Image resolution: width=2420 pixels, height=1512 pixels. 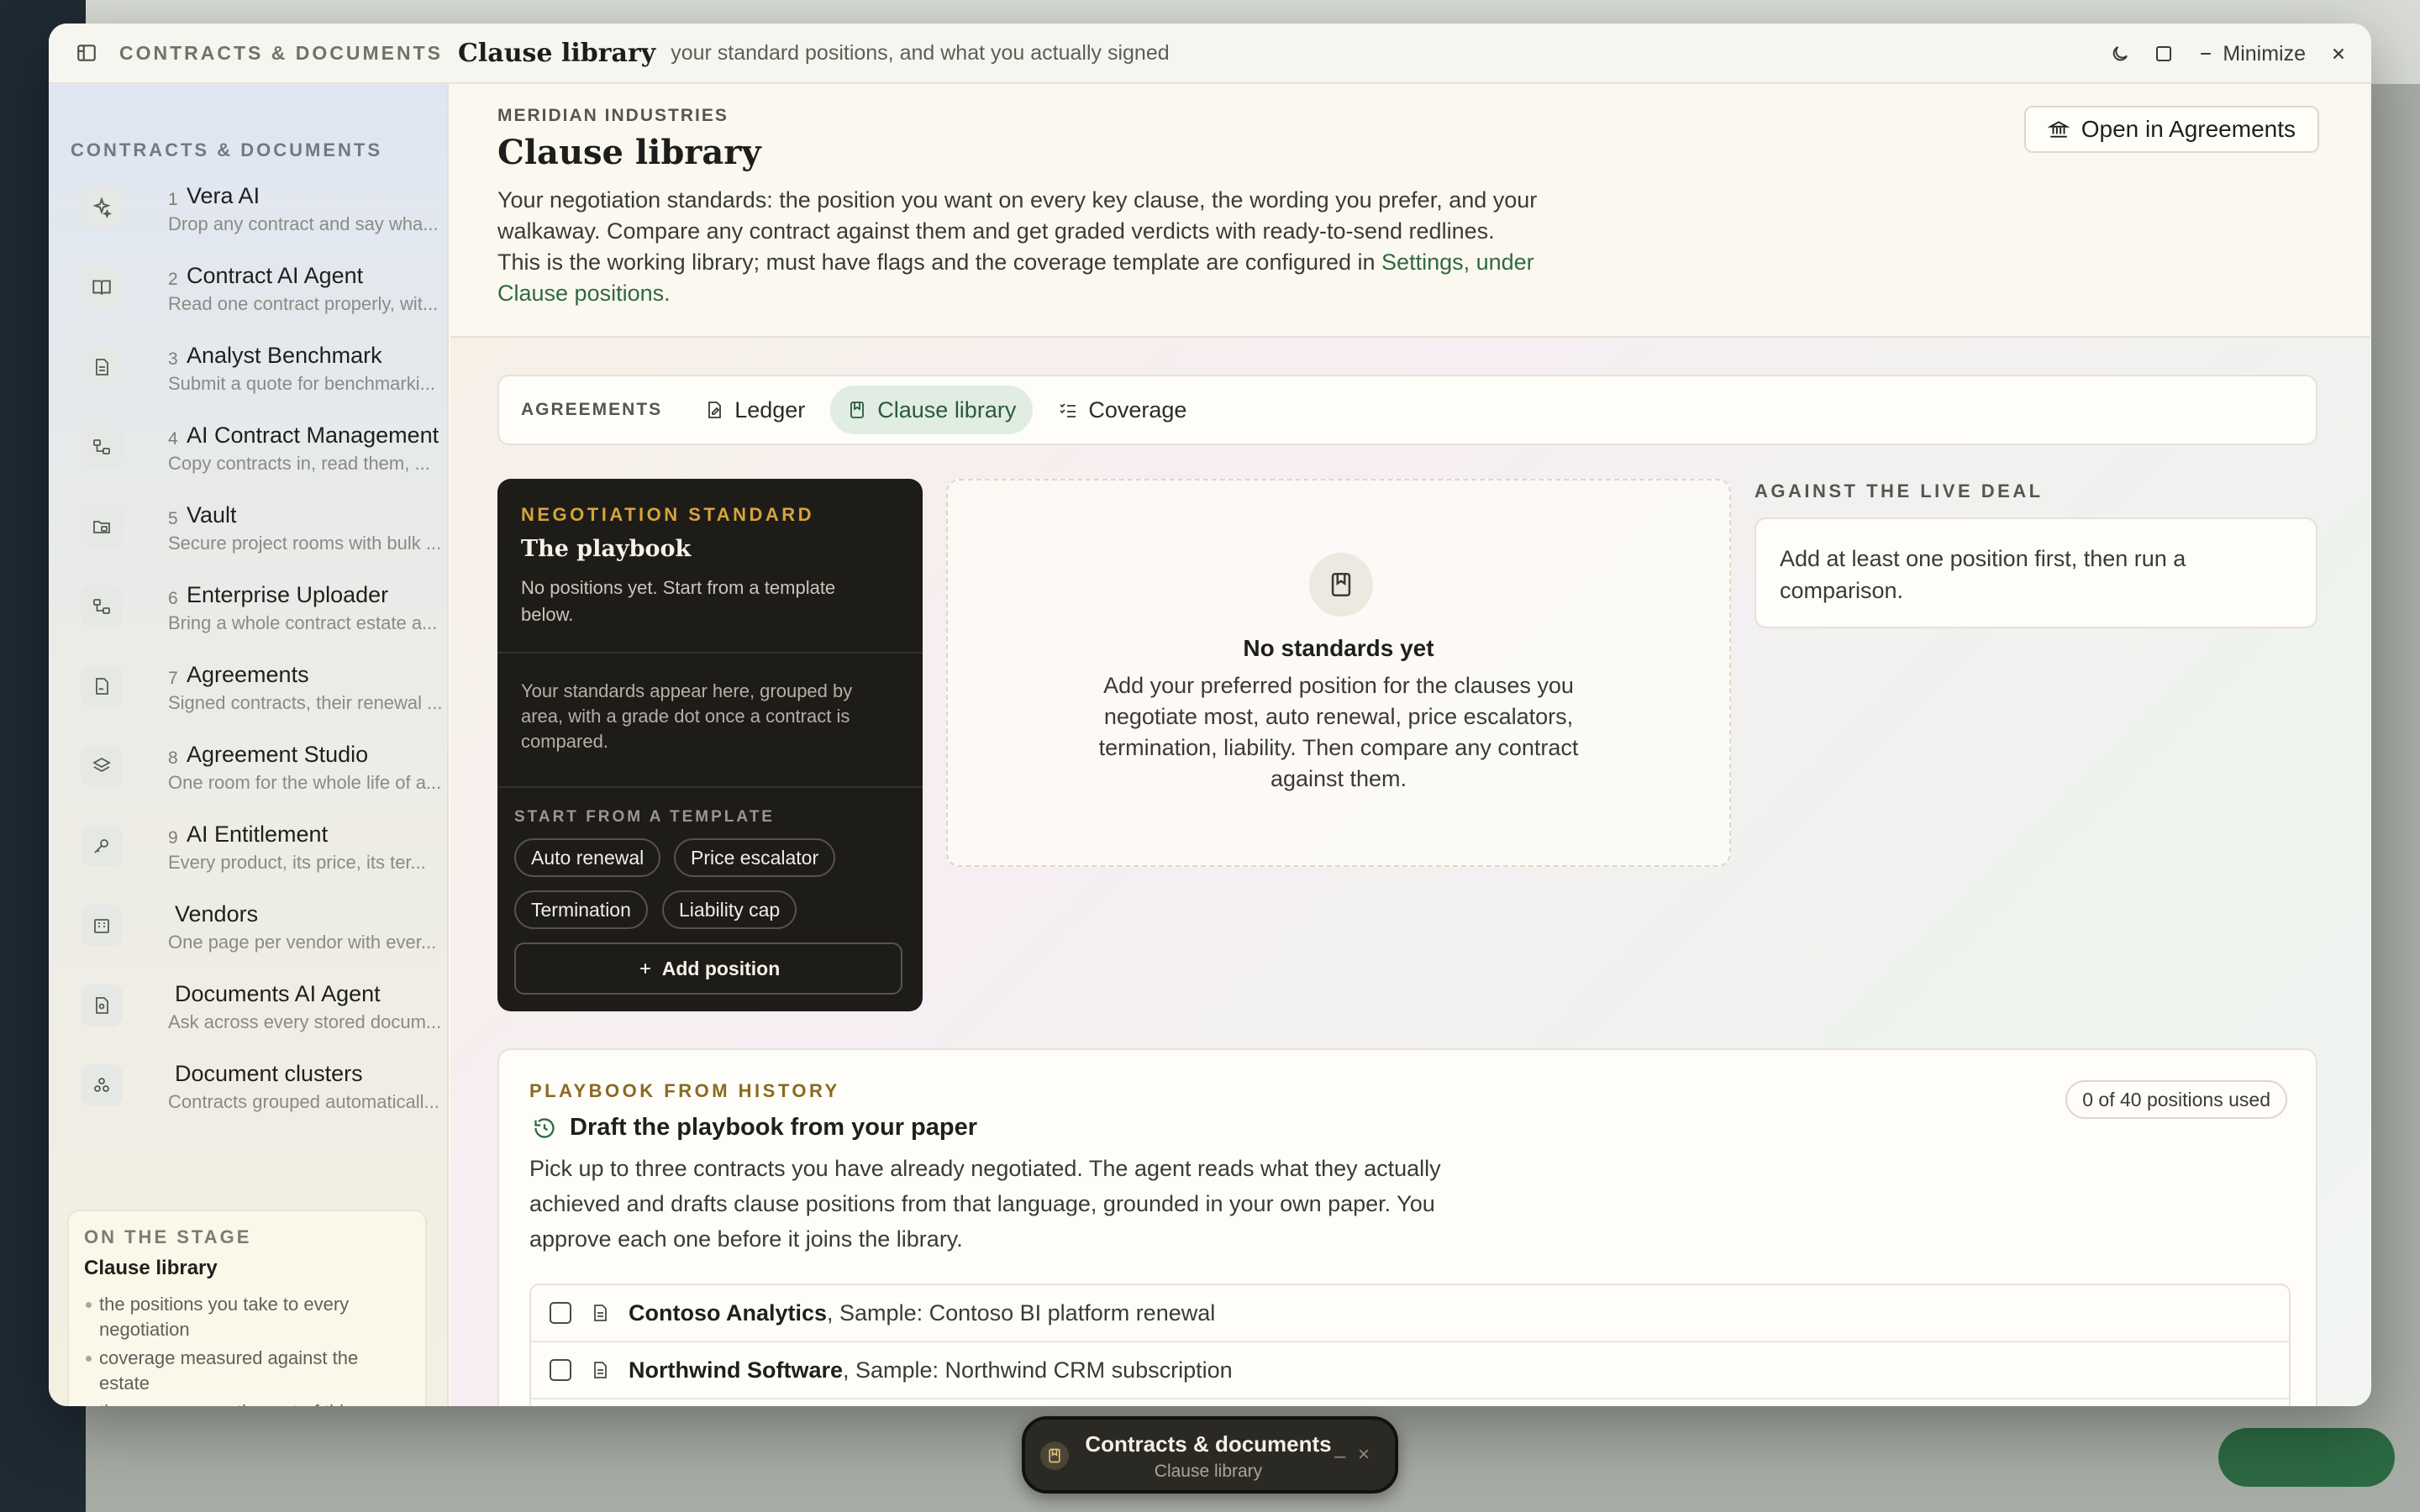 What do you see at coordinates (629, 152) in the screenshot?
I see `page-title: Clause library` at bounding box center [629, 152].